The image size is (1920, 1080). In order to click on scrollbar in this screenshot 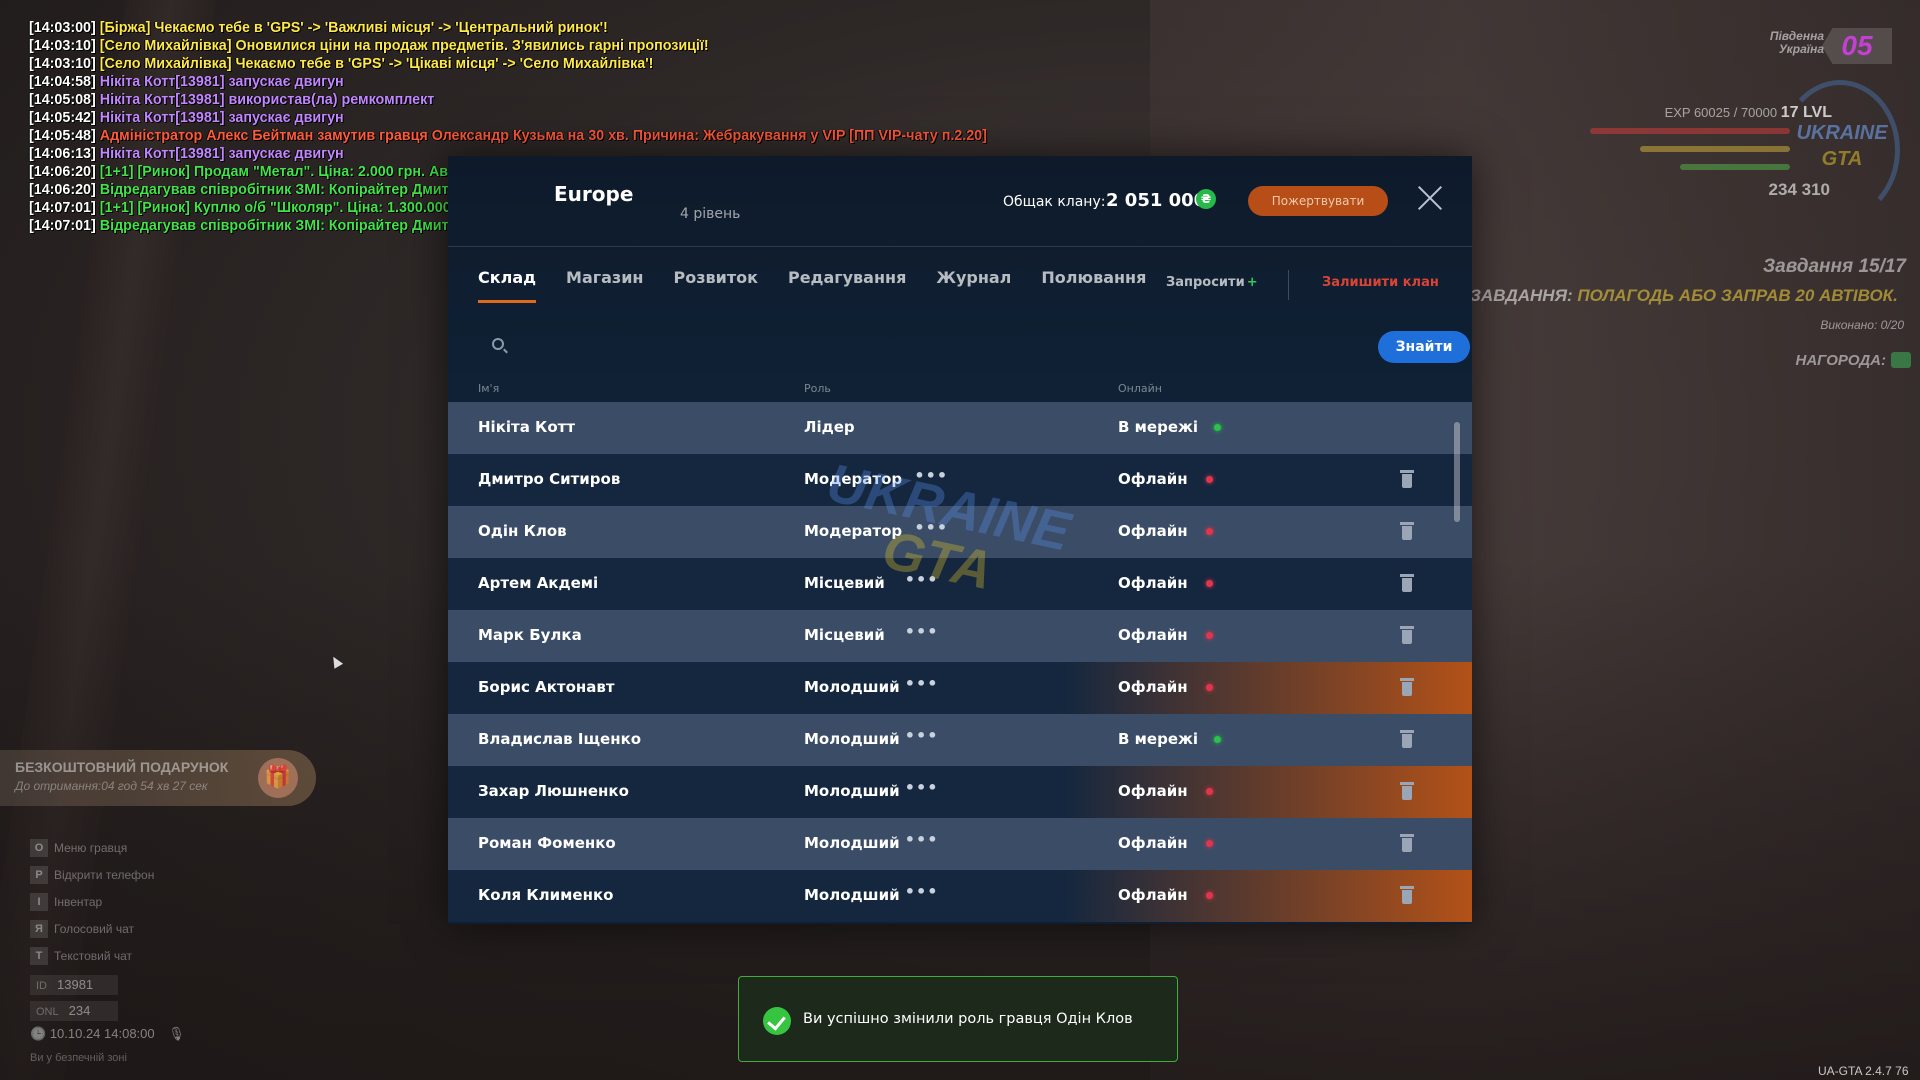, I will do `click(1457, 472)`.